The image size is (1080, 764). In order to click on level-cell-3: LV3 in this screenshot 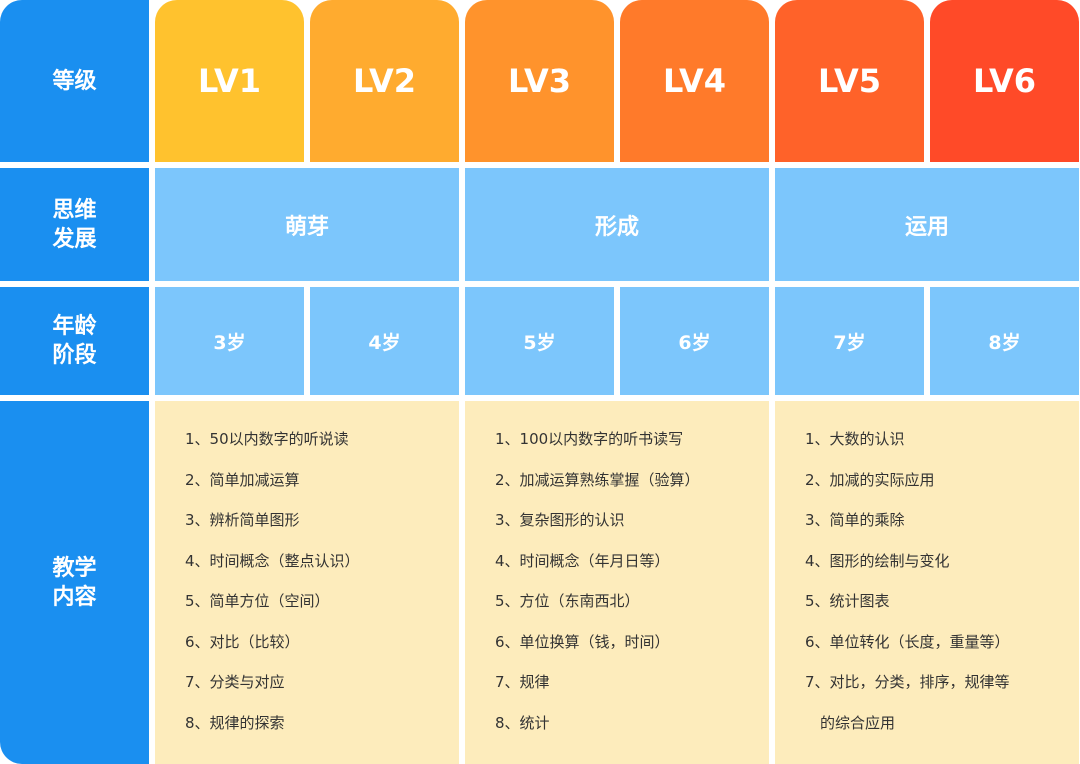, I will do `click(539, 81)`.